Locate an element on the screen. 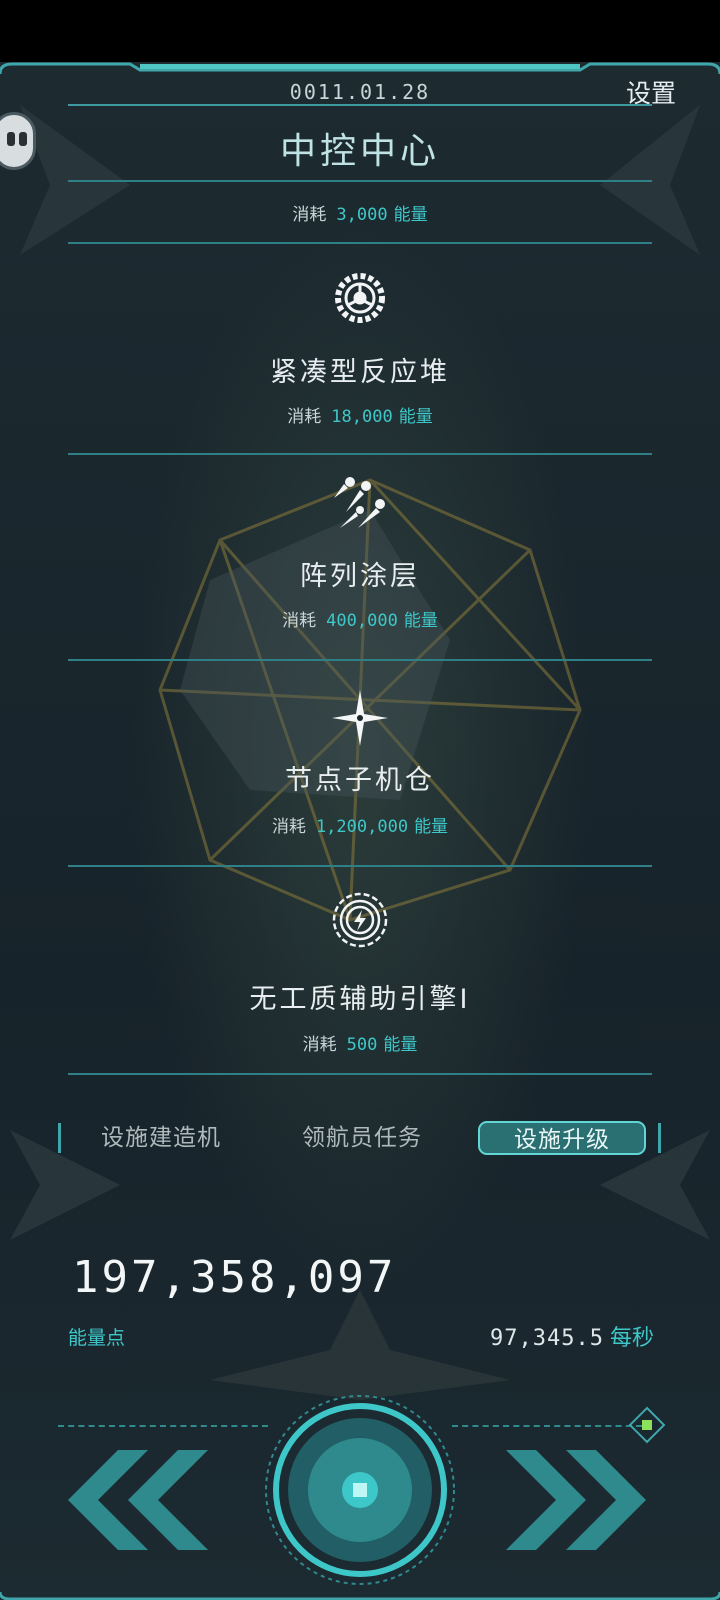 The width and height of the screenshot is (720, 1600). upgrade-item-compact-reactor: 紧凑型反应堆 is located at coordinates (360, 369).